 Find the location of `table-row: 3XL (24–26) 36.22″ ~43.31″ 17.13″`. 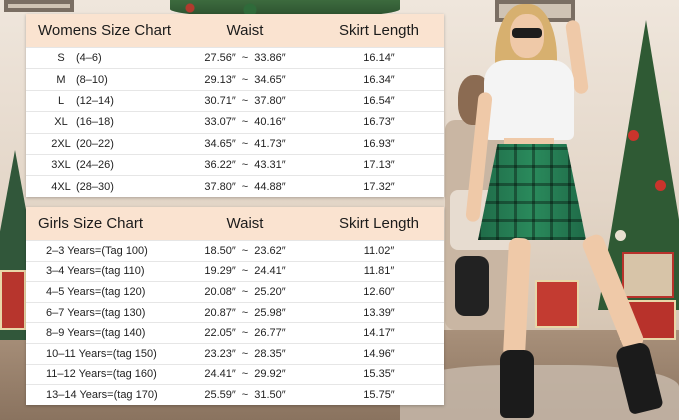

table-row: 3XL (24–26) 36.22″ ~43.31″ 17.13″ is located at coordinates (235, 164).